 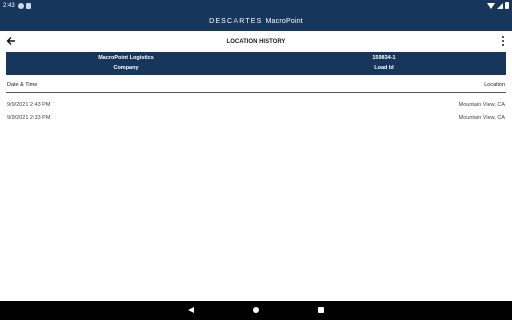 I want to click on table-header: Date & Time Location, so click(x=256, y=85).